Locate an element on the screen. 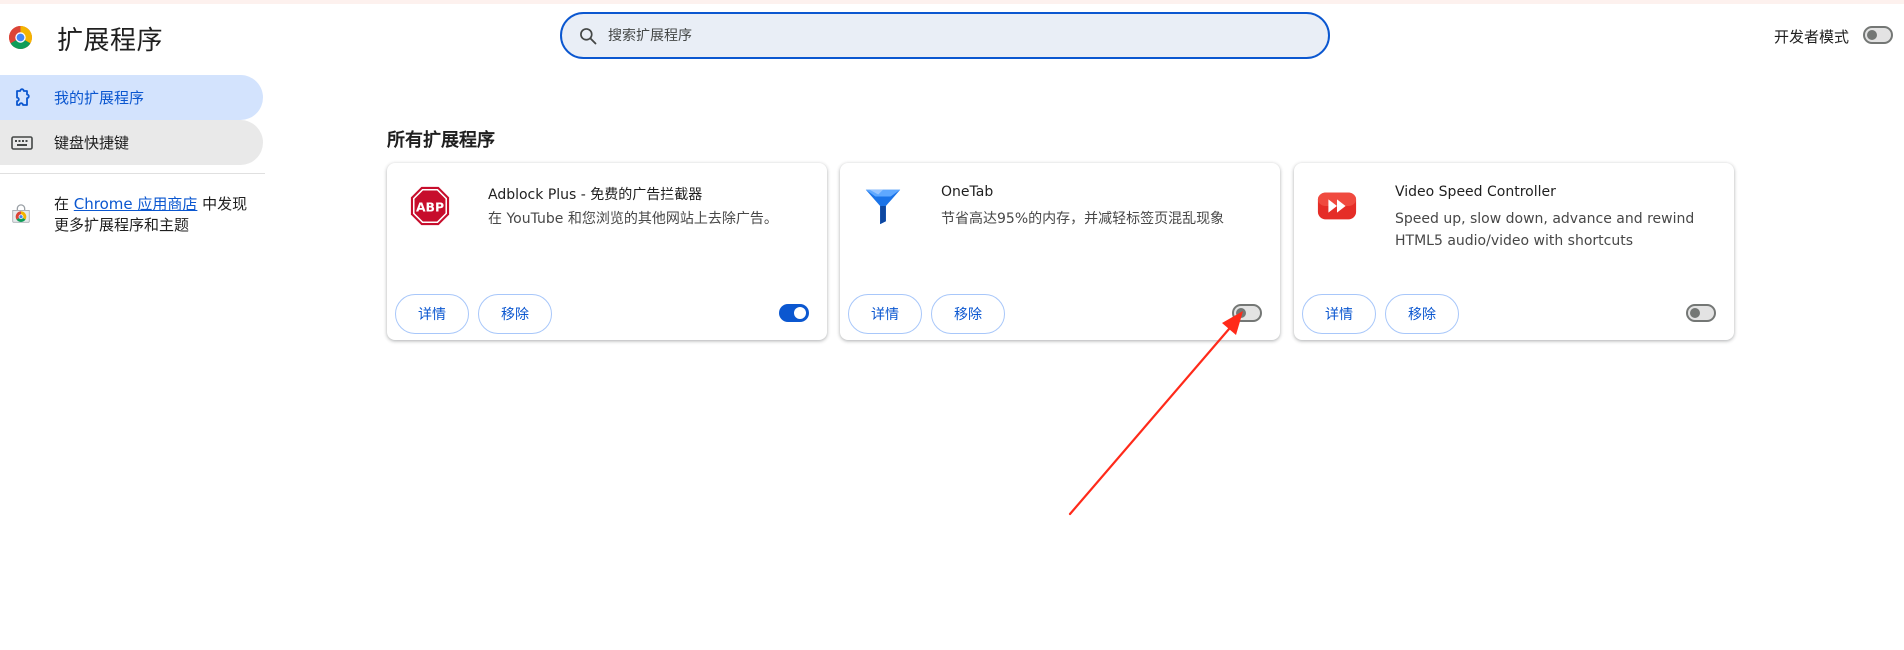 The image size is (1904, 650). section-title: 所有扩展程序 is located at coordinates (441, 140).